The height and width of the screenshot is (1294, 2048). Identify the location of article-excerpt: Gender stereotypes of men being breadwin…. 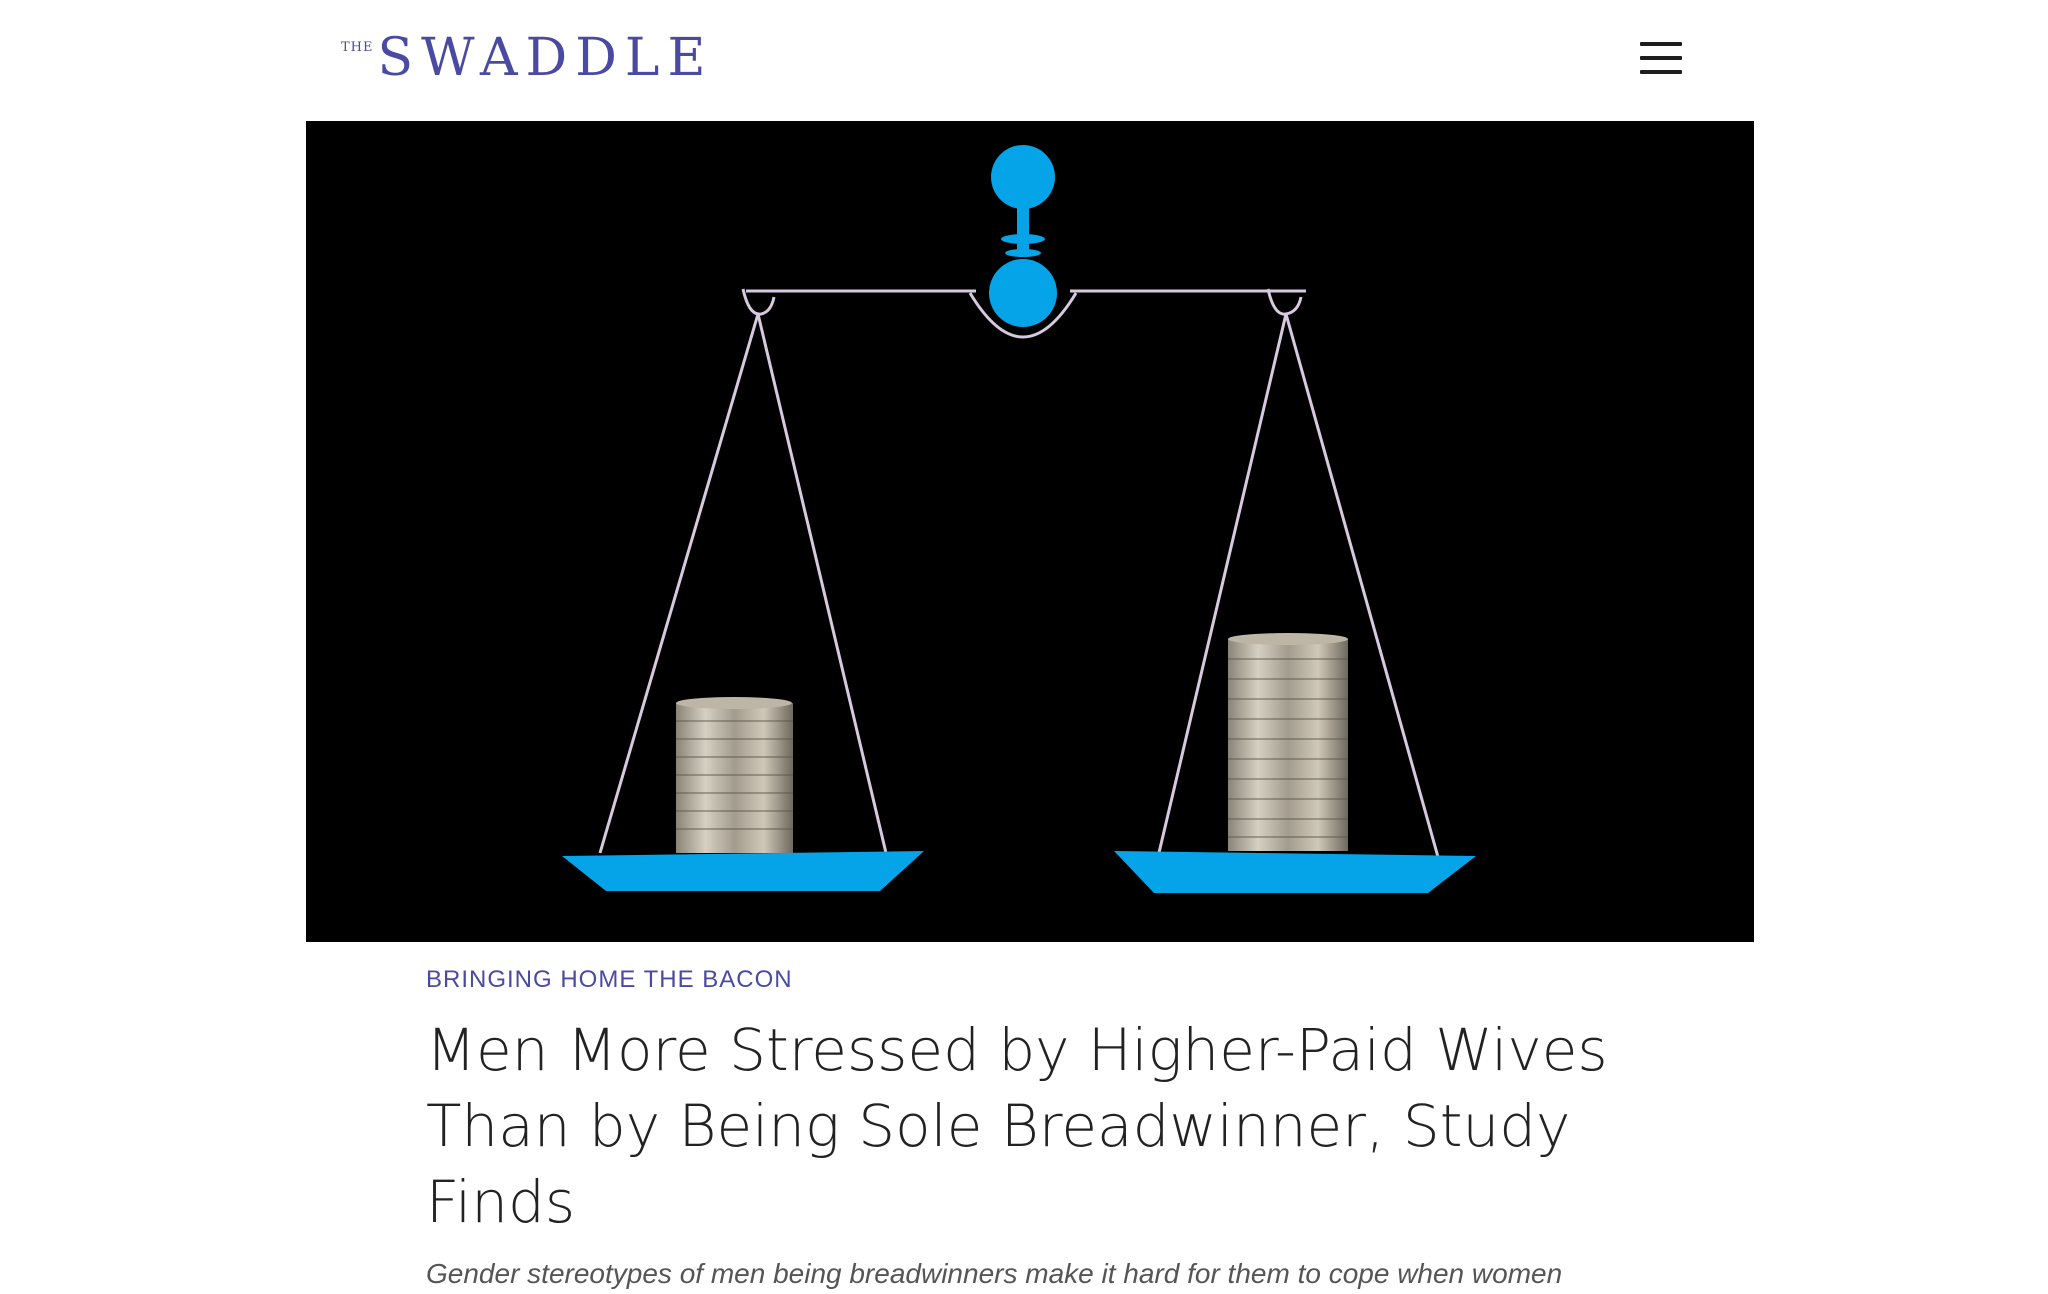
(994, 1273).